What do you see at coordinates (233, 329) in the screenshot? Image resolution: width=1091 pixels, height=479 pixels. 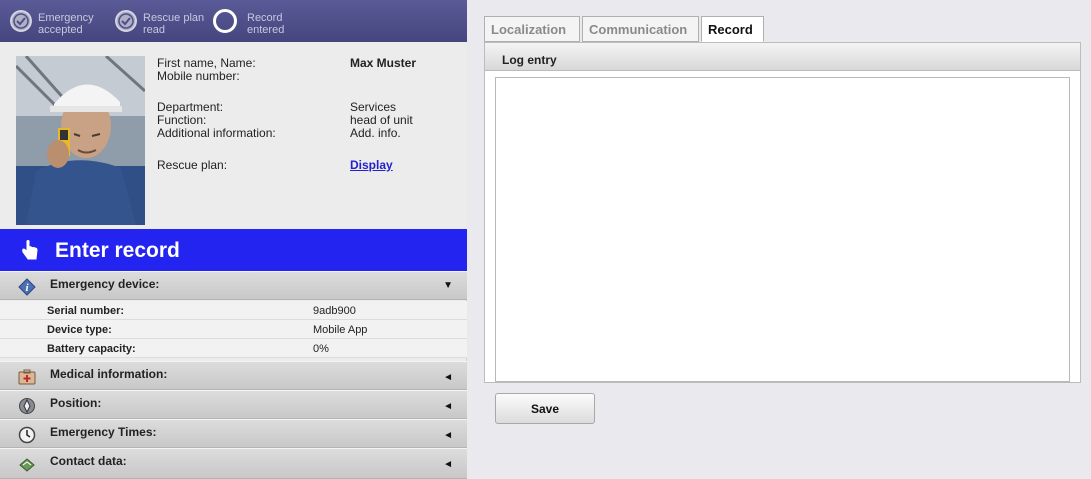 I see `device-row-type: Device type: Mobile App` at bounding box center [233, 329].